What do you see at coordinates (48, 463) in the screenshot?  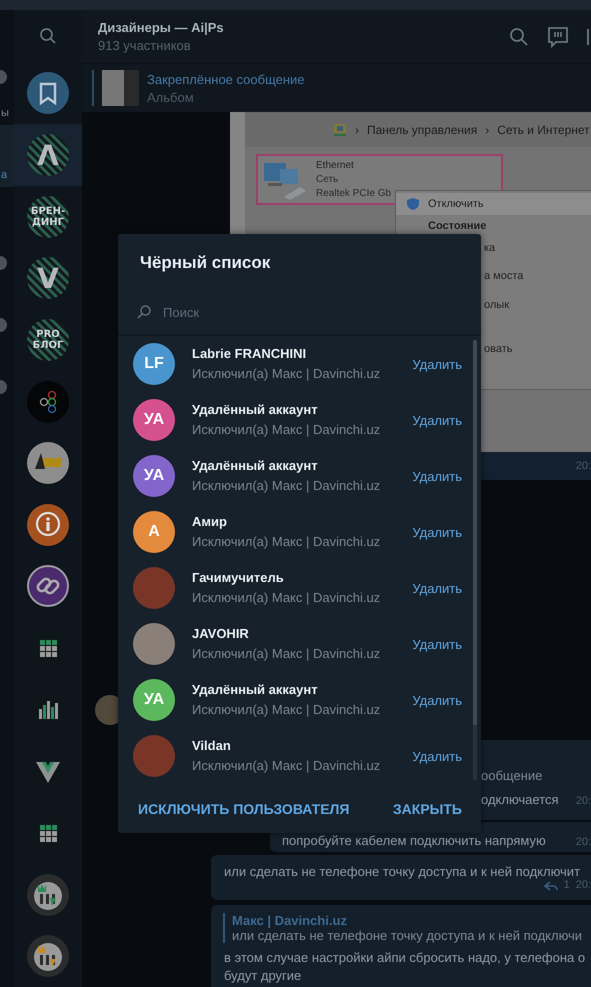 I see `arena-logo-icon` at bounding box center [48, 463].